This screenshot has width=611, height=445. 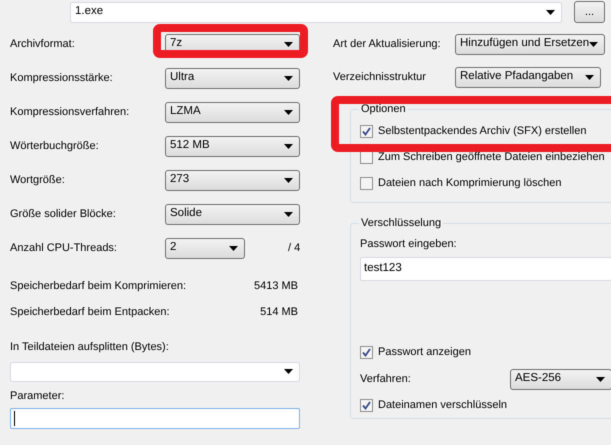 What do you see at coordinates (205, 248) in the screenshot?
I see `dropdown: 2` at bounding box center [205, 248].